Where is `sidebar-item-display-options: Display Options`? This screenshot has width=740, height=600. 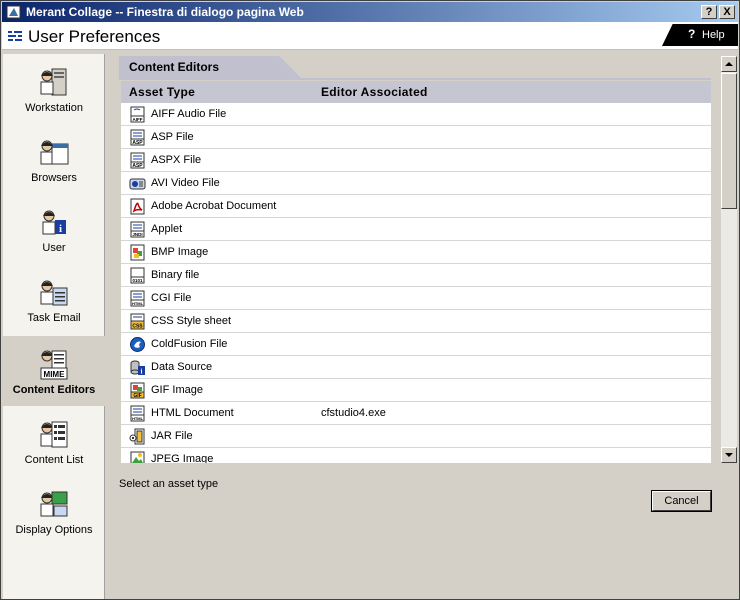 sidebar-item-display-options: Display Options is located at coordinates (54, 511).